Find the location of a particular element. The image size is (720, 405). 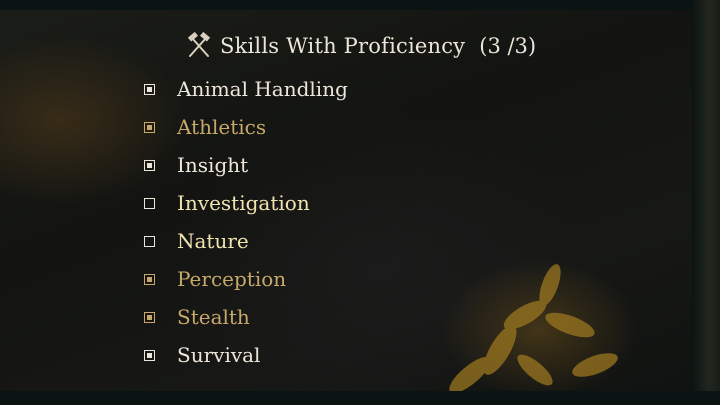

skill-label: Insight is located at coordinates (213, 165).